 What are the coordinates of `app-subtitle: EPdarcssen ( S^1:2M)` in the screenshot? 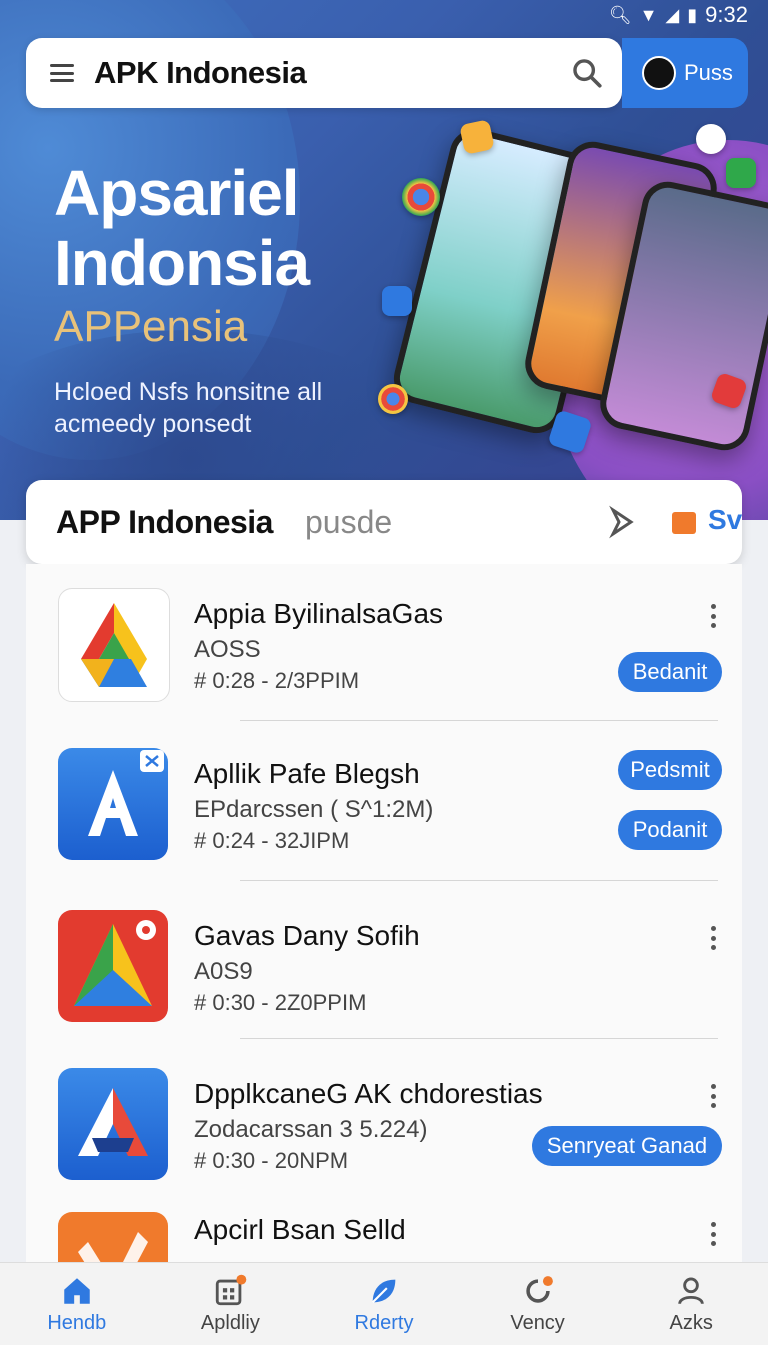 It's located at (314, 809).